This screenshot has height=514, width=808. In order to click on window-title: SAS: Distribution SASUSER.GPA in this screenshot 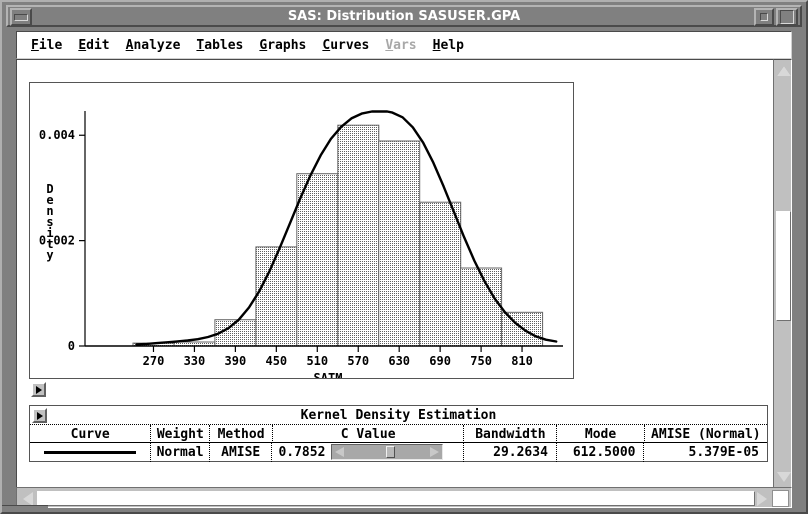, I will do `click(404, 16)`.